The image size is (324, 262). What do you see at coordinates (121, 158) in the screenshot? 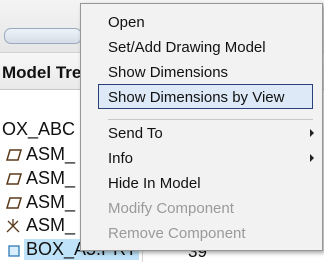
I see `menu-item-label: Info` at bounding box center [121, 158].